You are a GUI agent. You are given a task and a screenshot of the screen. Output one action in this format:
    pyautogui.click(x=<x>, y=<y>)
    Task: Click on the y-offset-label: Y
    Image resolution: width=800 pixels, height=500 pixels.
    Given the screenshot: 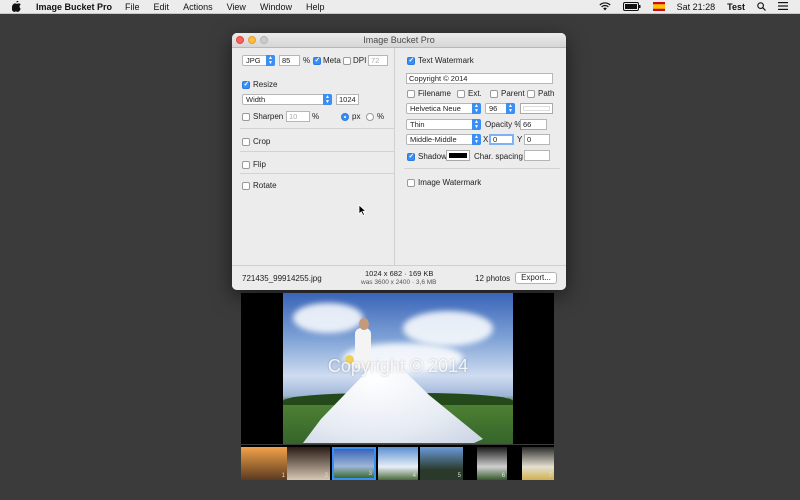 What is the action you would take?
    pyautogui.click(x=520, y=139)
    